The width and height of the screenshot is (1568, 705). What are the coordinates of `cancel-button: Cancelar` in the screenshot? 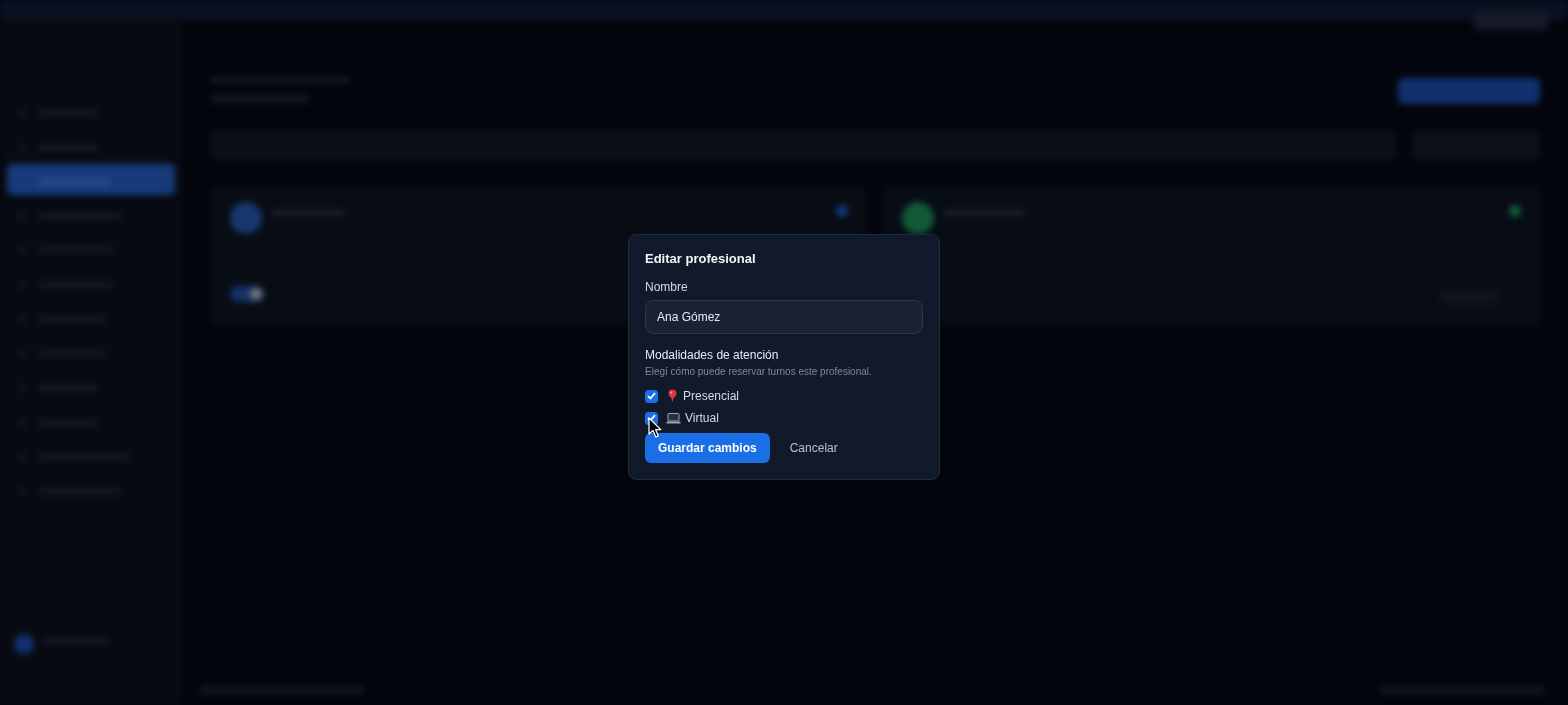 It's located at (813, 448).